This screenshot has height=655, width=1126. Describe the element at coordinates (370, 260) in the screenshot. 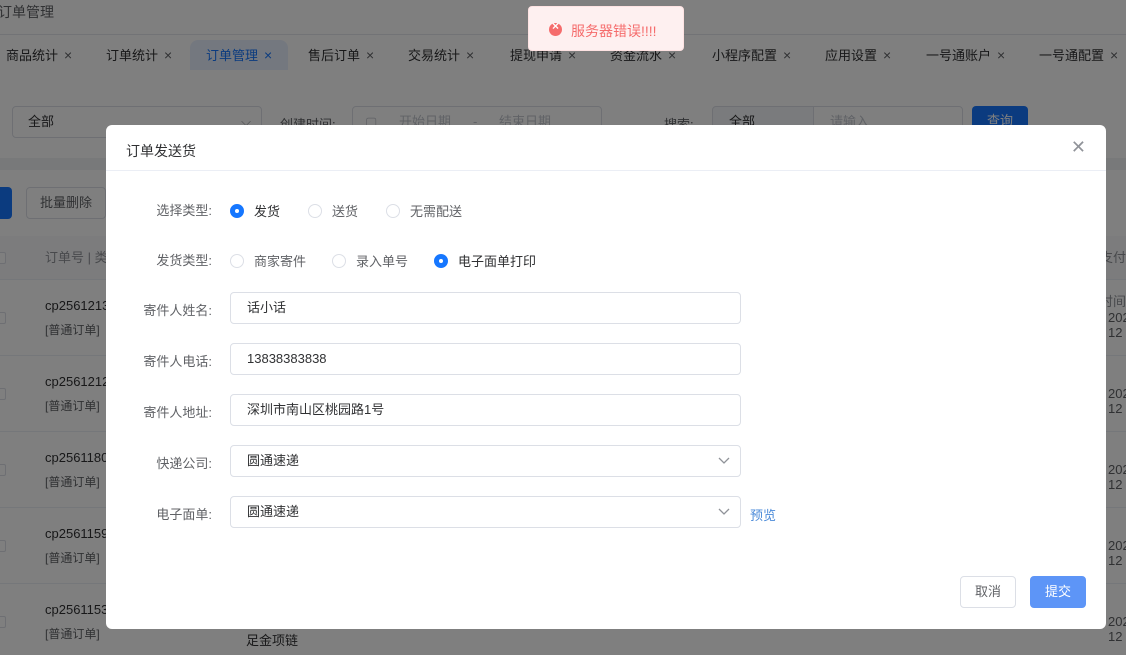

I see `radio-enter-tracking: 录入单号` at that location.